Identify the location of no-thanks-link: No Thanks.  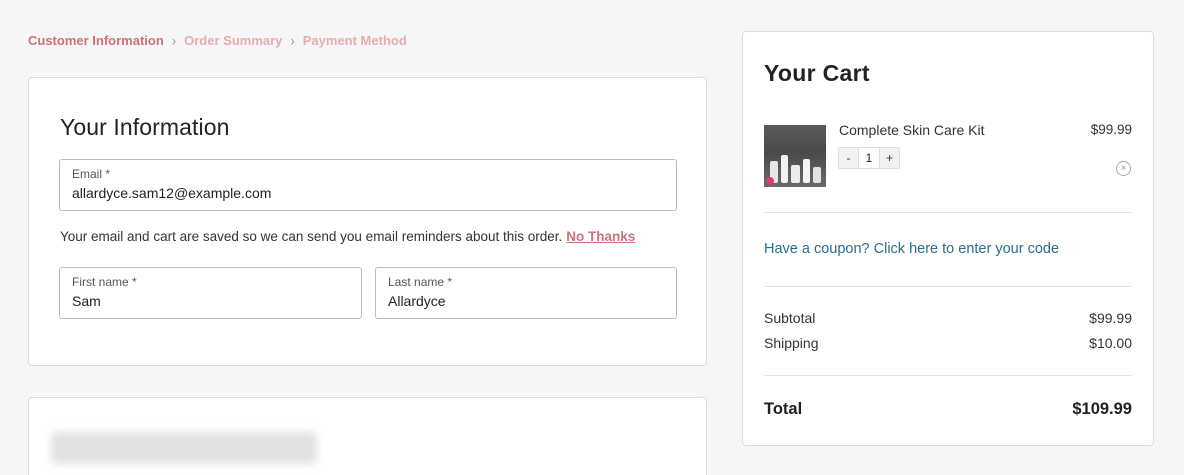
(600, 236).